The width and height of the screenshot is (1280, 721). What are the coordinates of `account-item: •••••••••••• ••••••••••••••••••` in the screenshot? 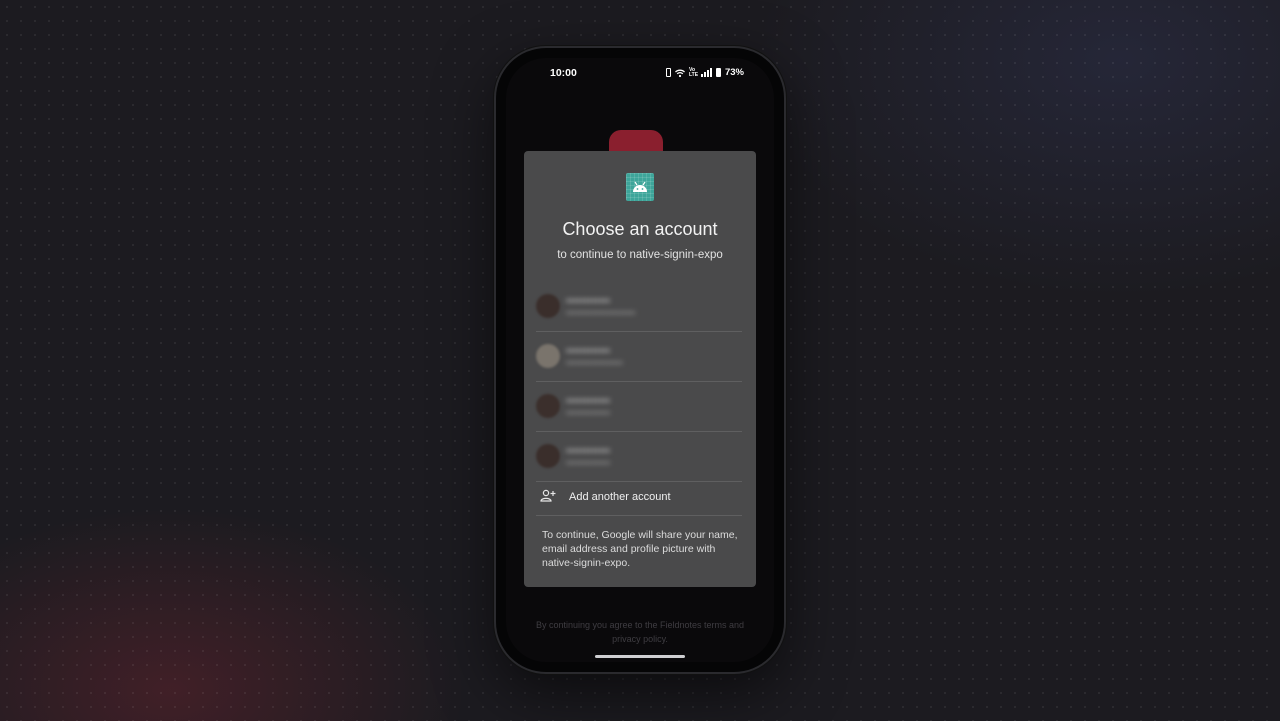 It's located at (639, 357).